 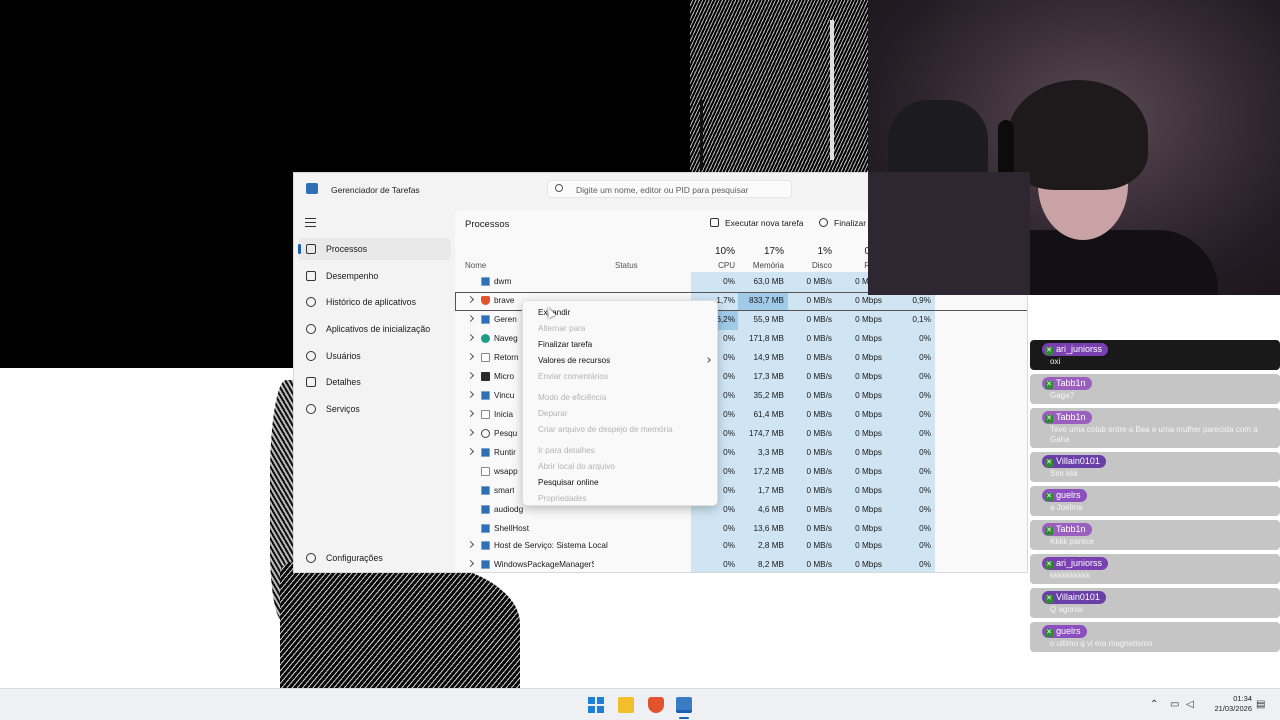 What do you see at coordinates (1155, 569) in the screenshot?
I see `chat-message: ✕ ari_juniorss kkkkkkkkkk` at bounding box center [1155, 569].